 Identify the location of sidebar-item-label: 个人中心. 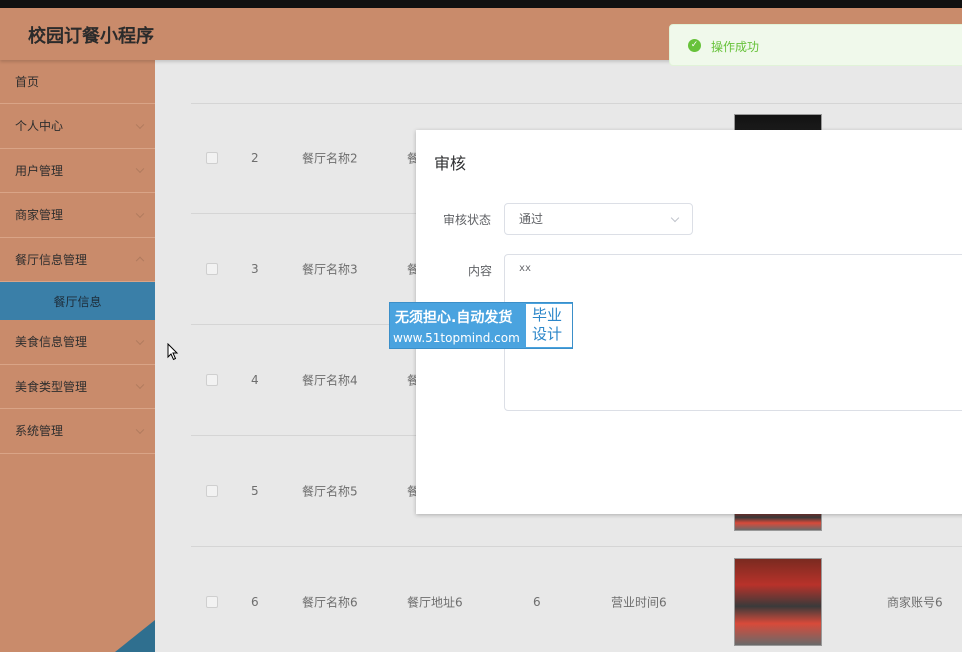
(39, 126).